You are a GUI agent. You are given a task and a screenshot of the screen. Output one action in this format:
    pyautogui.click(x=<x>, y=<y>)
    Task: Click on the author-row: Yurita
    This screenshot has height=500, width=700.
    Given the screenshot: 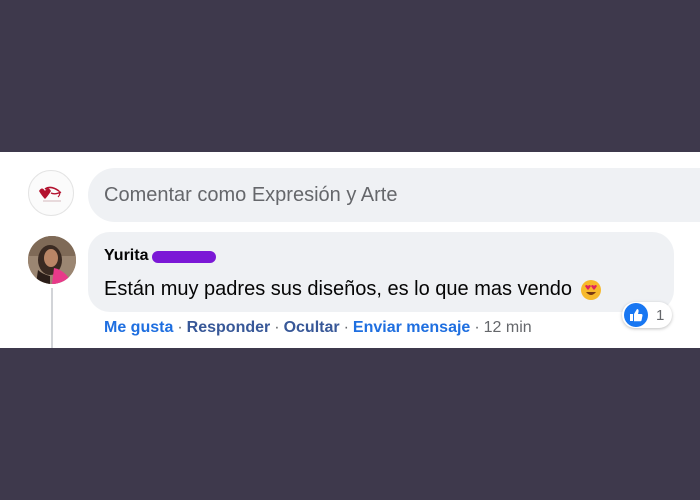 What is the action you would take?
    pyautogui.click(x=381, y=256)
    